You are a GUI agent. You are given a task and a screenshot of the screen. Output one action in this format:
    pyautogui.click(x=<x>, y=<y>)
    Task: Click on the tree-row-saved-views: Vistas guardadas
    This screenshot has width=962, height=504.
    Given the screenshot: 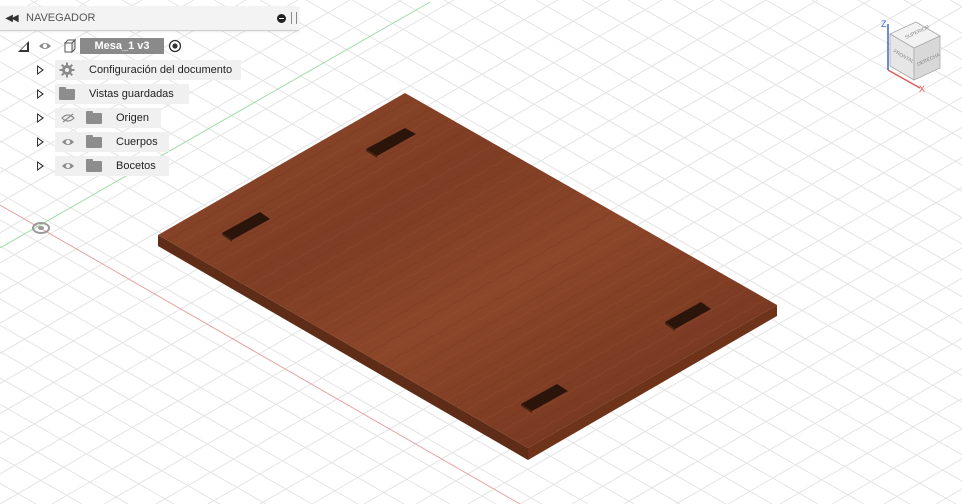 What is the action you would take?
    pyautogui.click(x=113, y=94)
    